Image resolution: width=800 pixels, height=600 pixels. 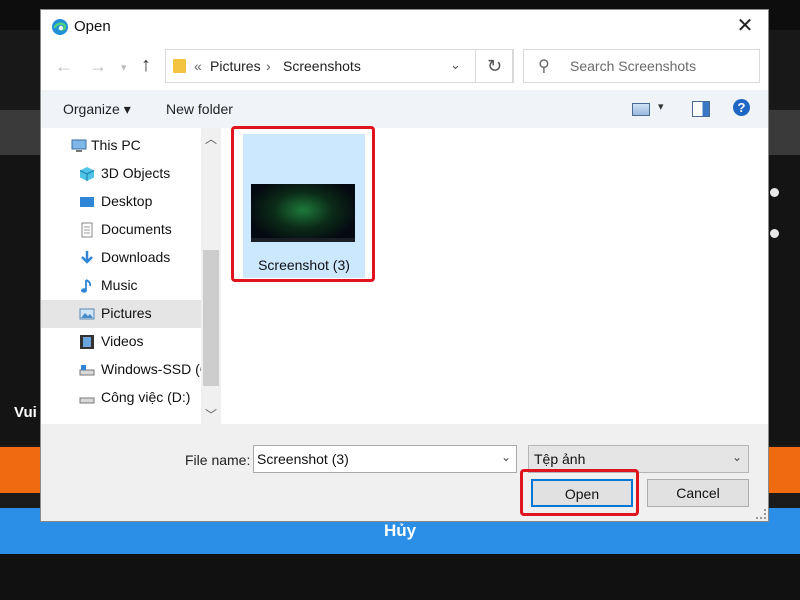 What do you see at coordinates (87, 314) in the screenshot?
I see `picture-icon` at bounding box center [87, 314].